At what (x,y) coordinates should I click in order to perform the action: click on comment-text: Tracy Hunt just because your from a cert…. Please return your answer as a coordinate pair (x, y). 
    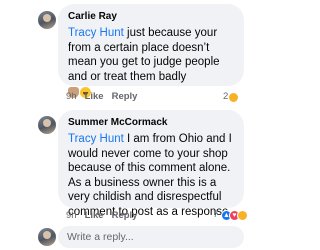
    Looking at the image, I should click on (151, 55).